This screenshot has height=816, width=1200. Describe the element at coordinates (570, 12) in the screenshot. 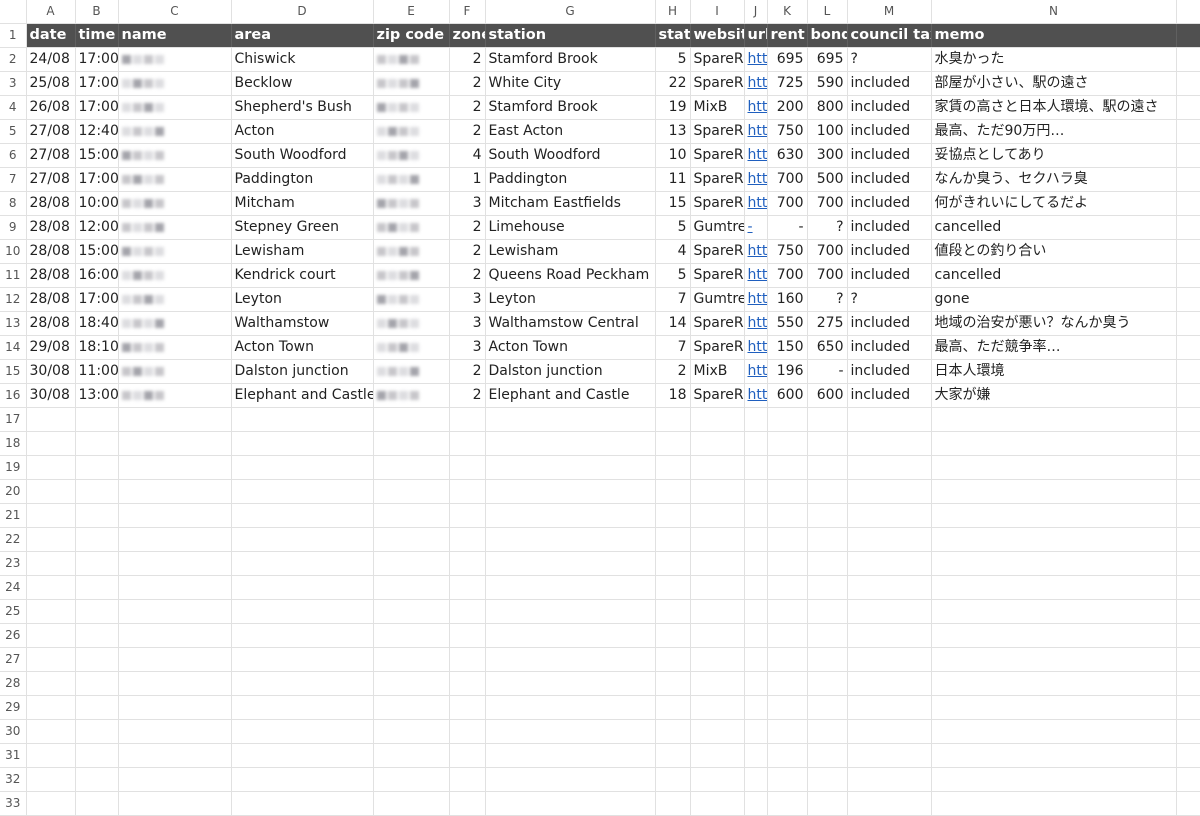

I see `column-header-g: G` at that location.